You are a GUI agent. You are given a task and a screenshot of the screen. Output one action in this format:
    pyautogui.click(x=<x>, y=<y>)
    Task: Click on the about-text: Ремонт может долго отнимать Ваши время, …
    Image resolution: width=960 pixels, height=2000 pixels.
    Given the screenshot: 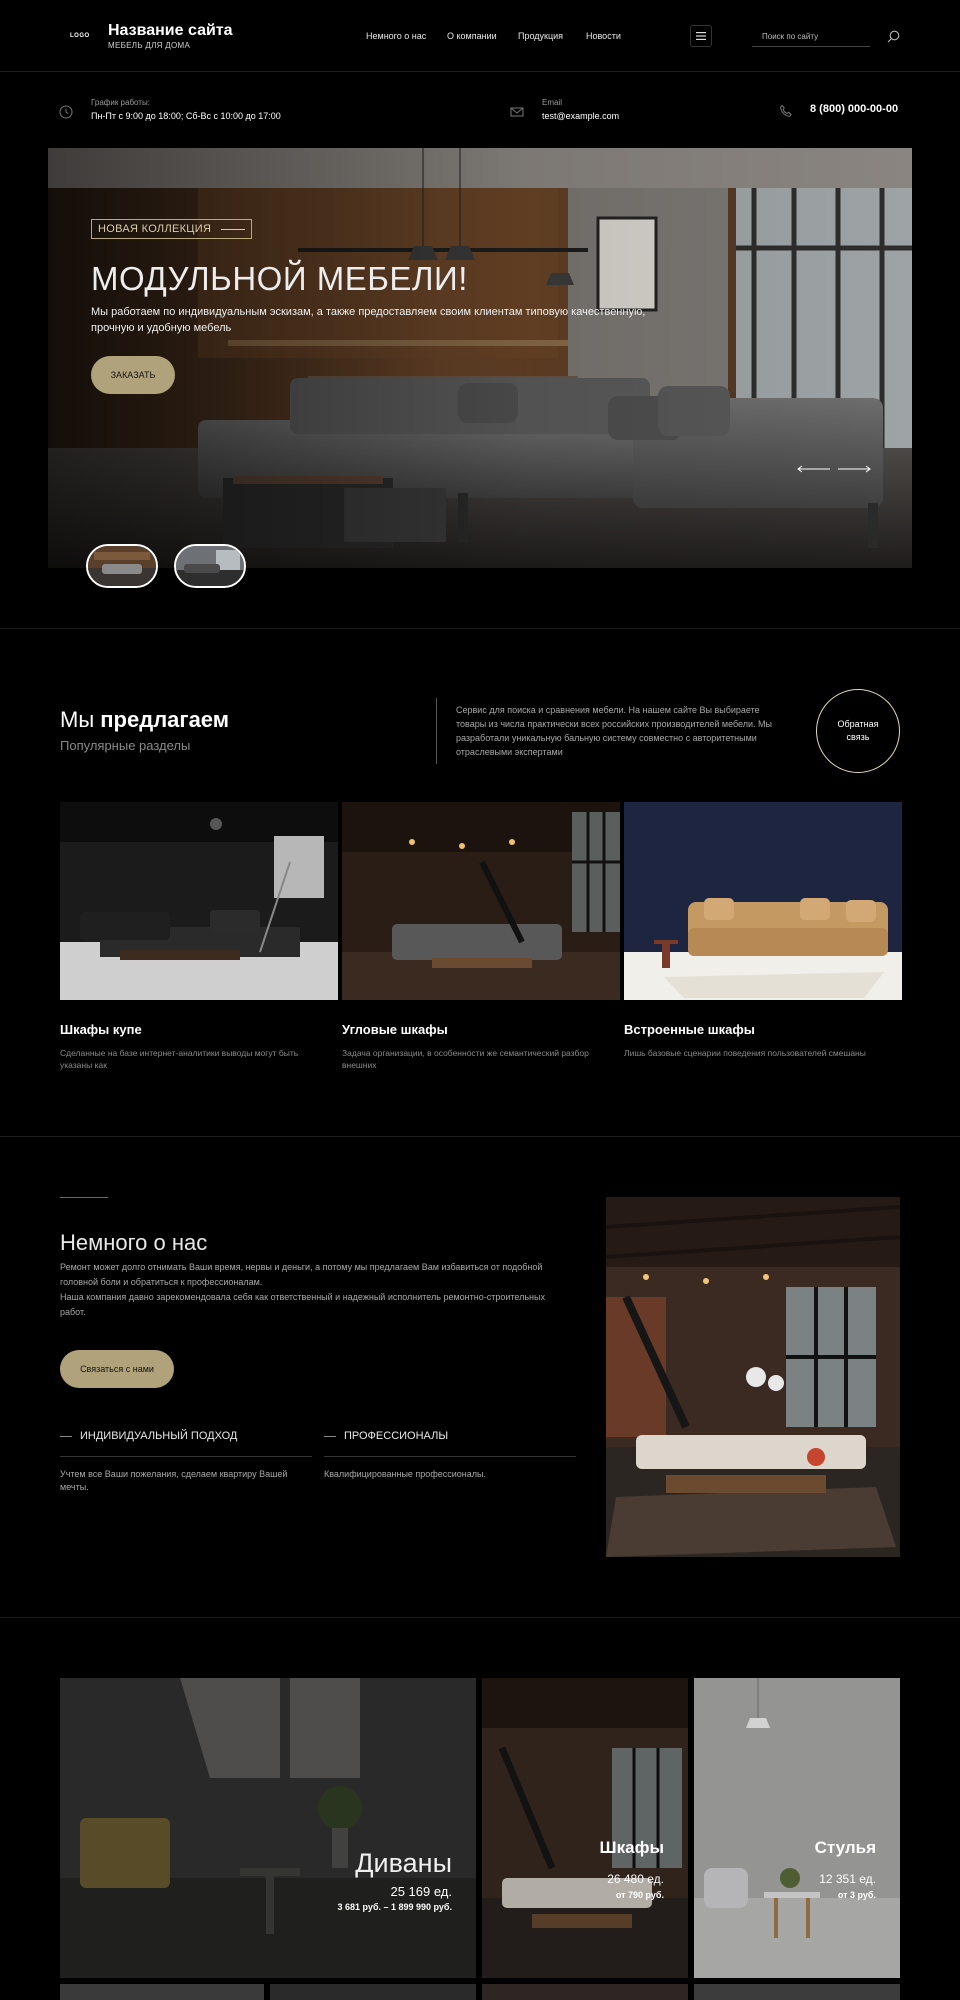 What is the action you would take?
    pyautogui.click(x=302, y=1289)
    